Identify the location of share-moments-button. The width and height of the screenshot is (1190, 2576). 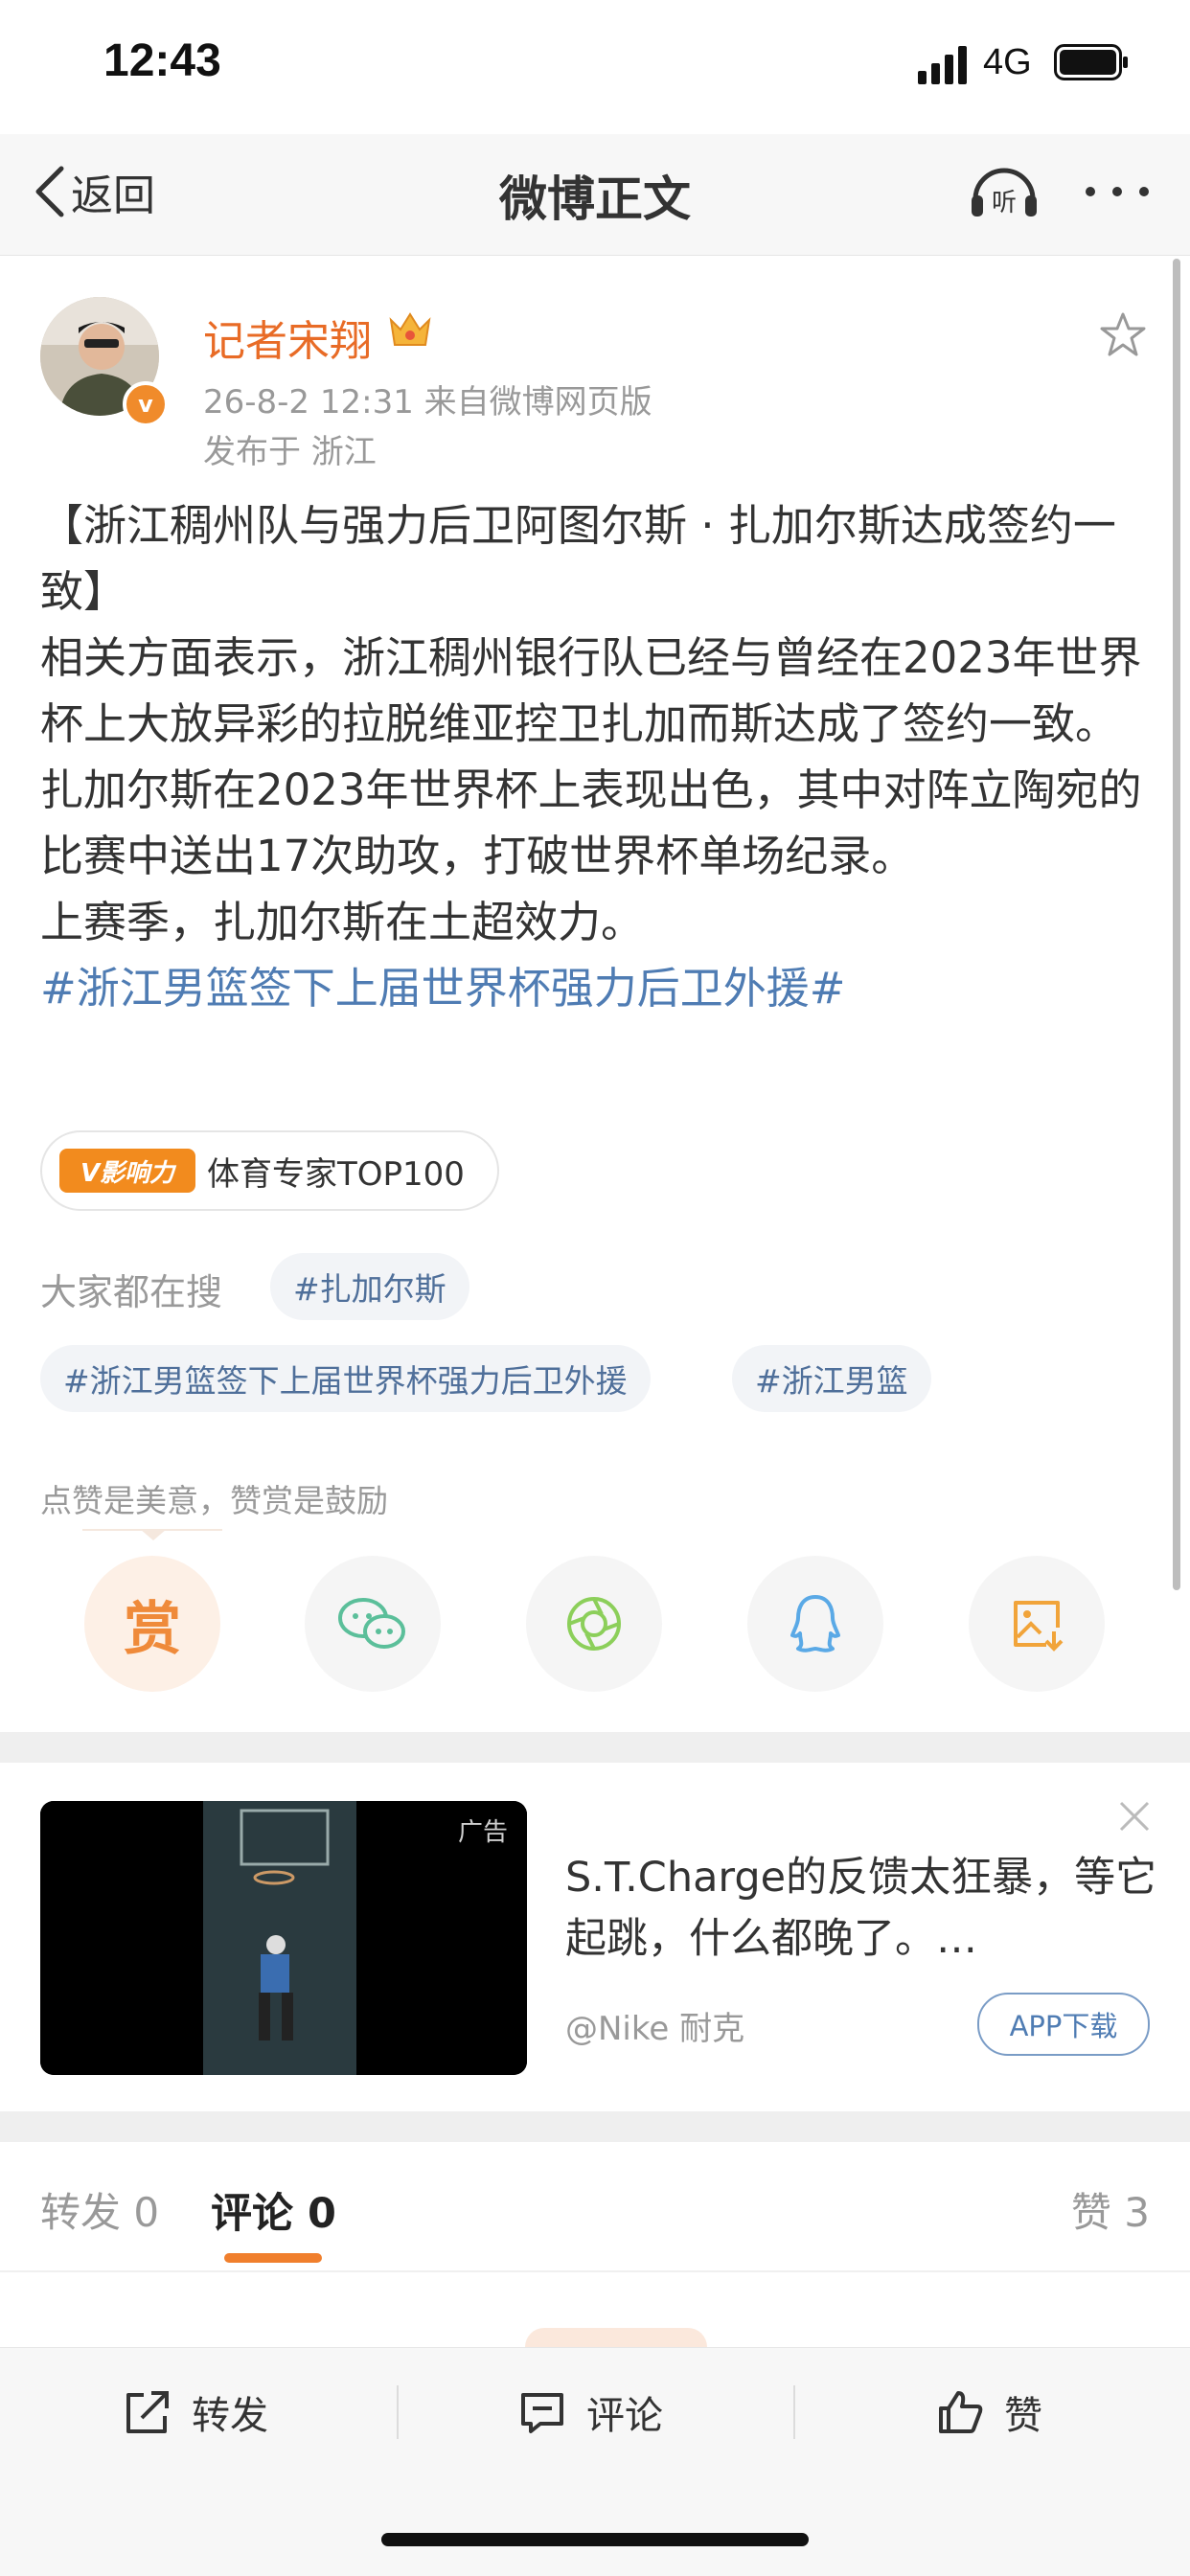
(594, 1624).